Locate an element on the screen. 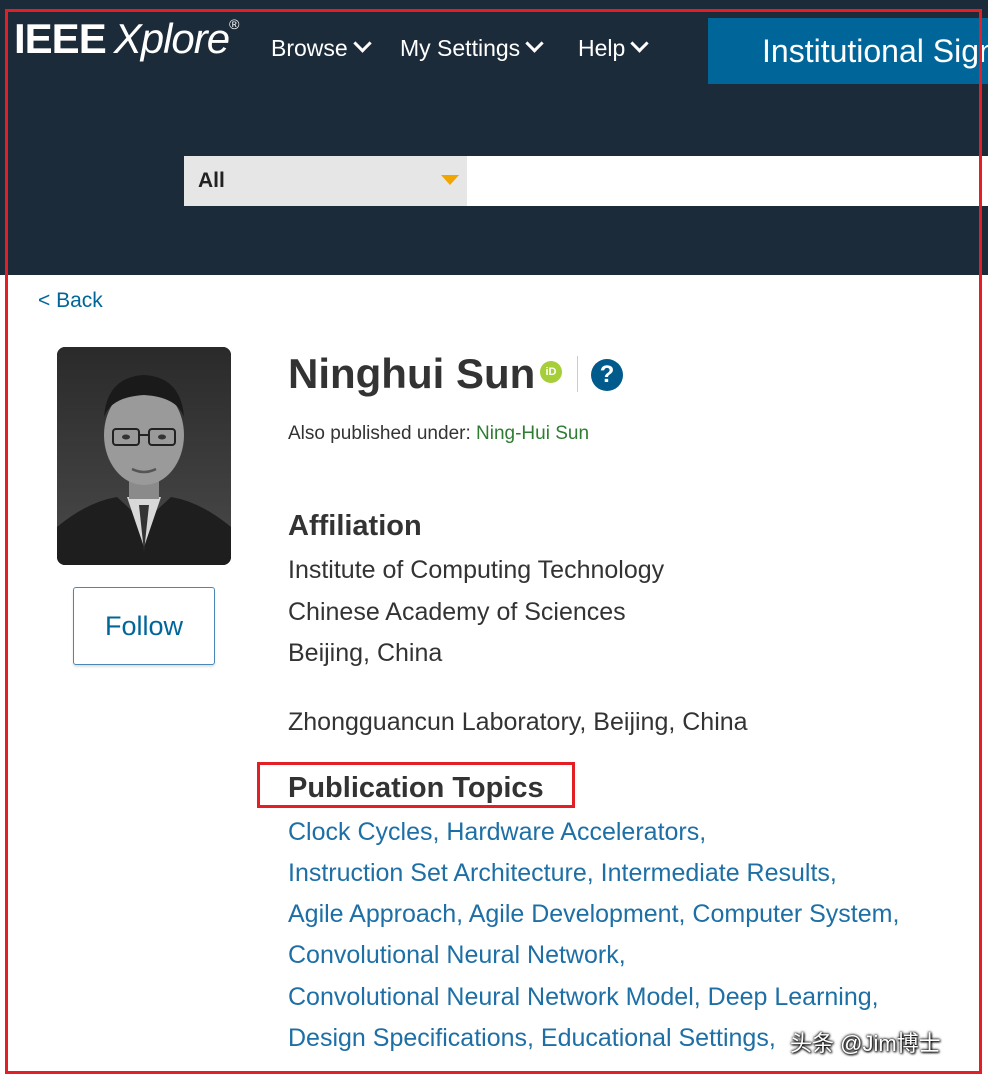  topic-line: Convolutional Neural Network, is located at coordinates (457, 955).